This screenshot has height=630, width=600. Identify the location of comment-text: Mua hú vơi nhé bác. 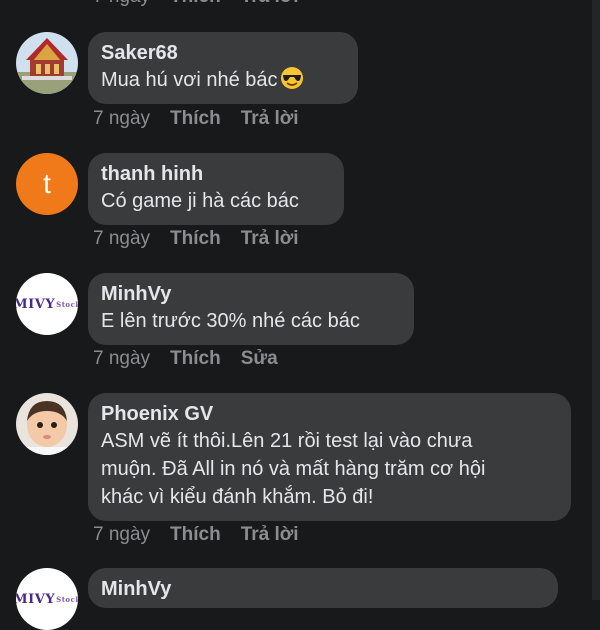
(222, 80).